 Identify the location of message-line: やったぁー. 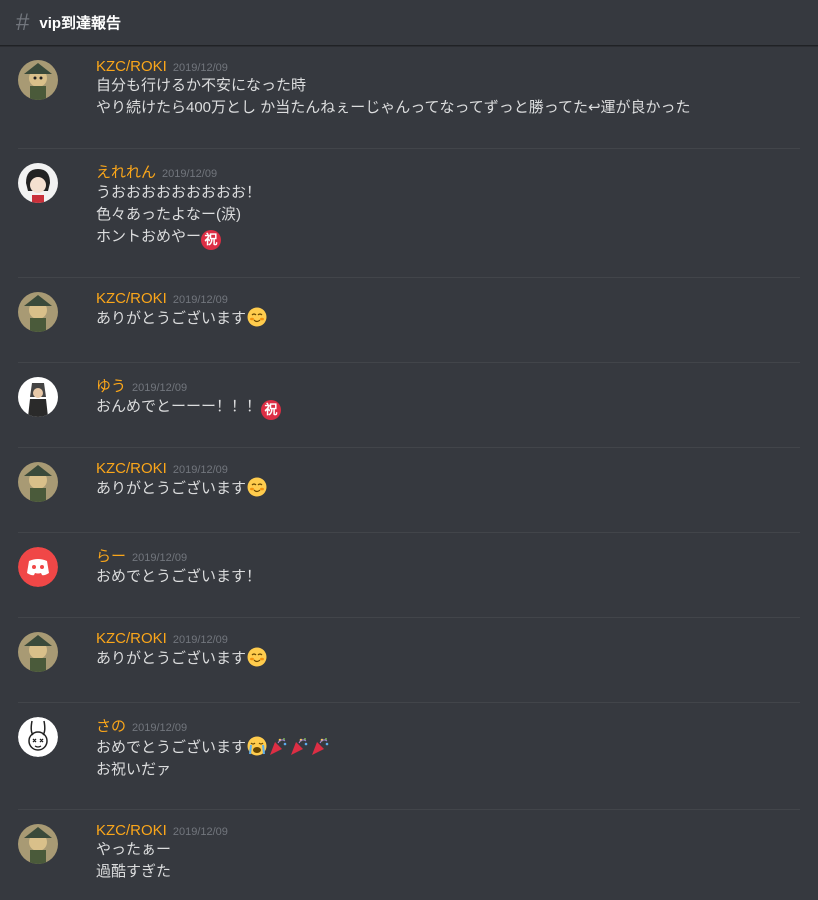
(134, 849).